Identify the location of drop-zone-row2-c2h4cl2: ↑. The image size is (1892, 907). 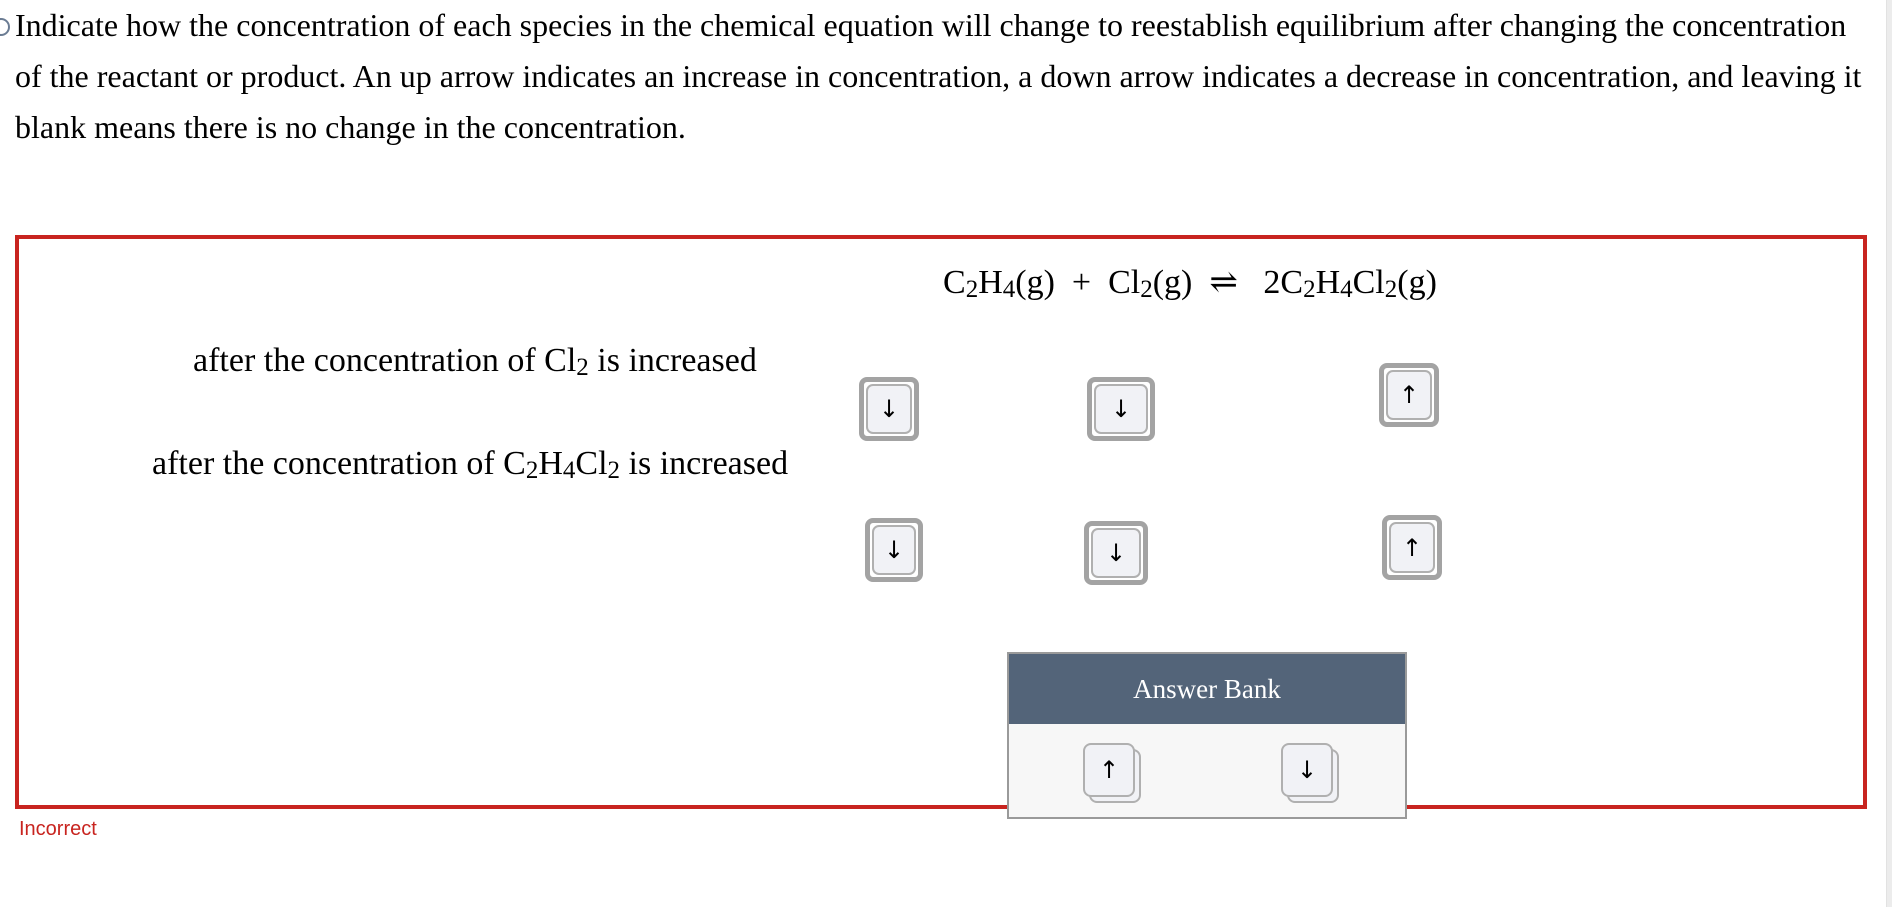
(1412, 547).